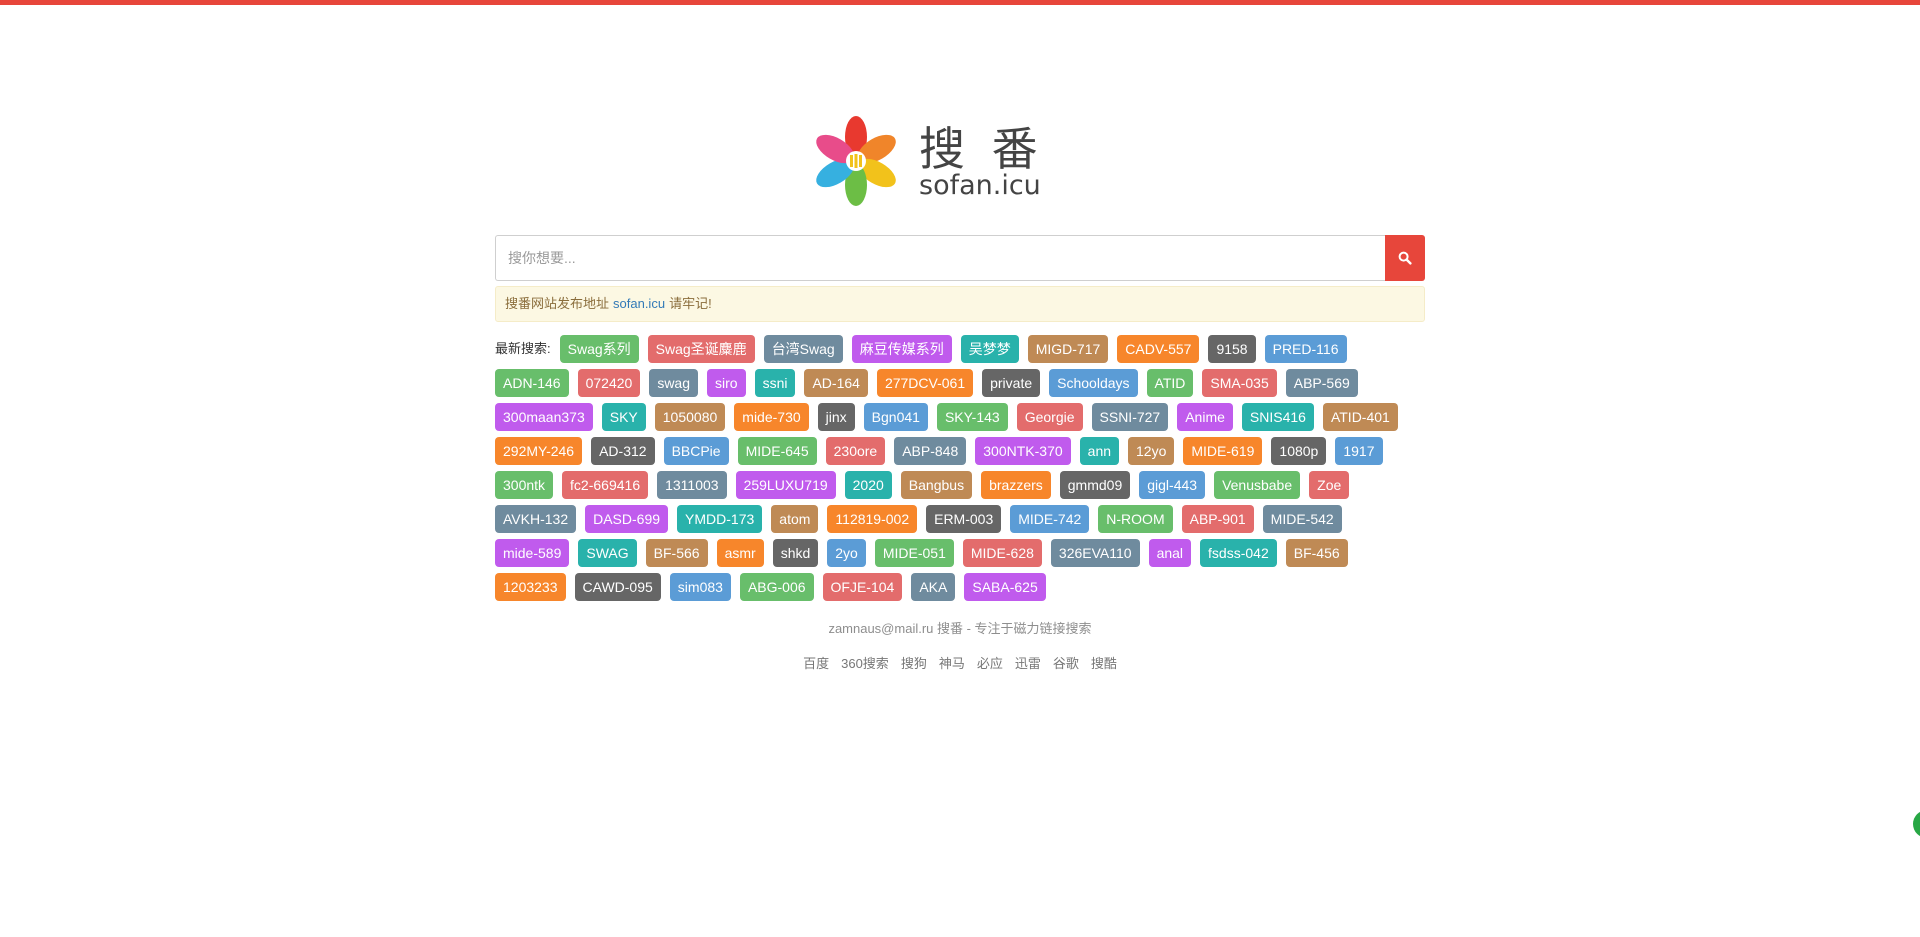  I want to click on search-tag: Schooldays, so click(1093, 383).